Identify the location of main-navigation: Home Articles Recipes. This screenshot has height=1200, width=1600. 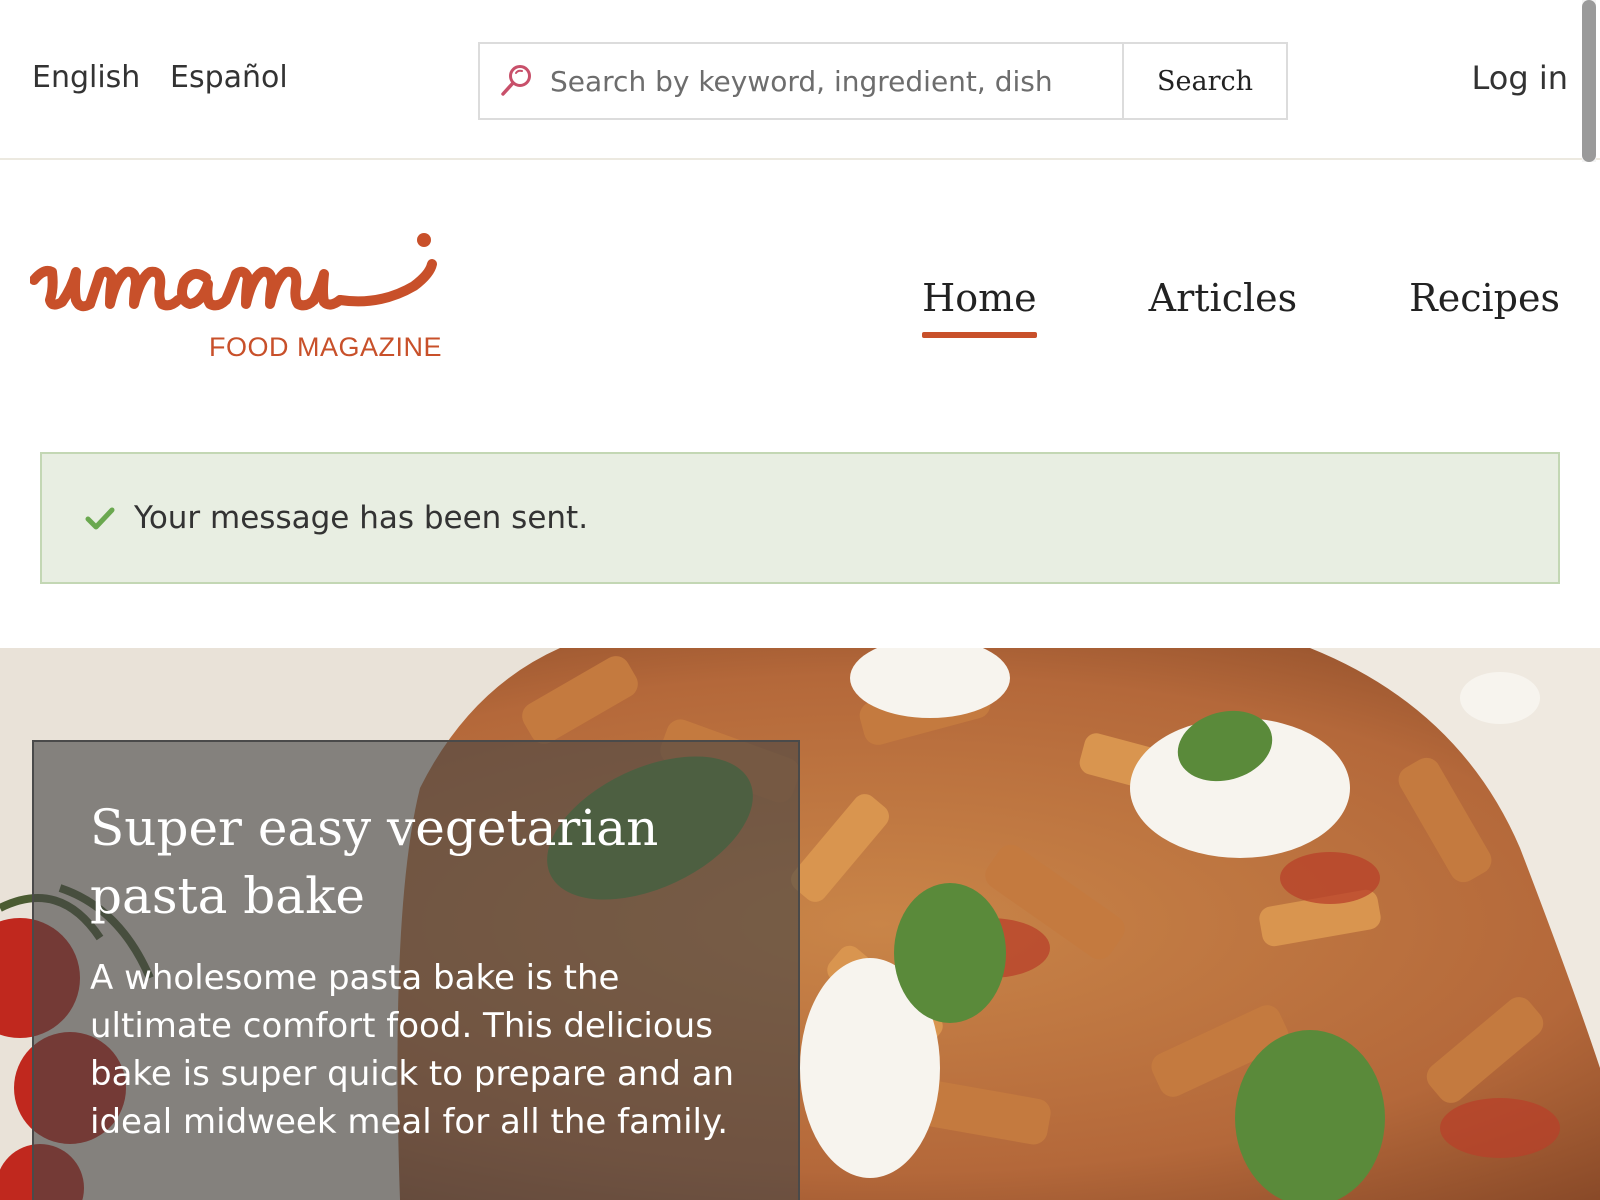
(1185, 304).